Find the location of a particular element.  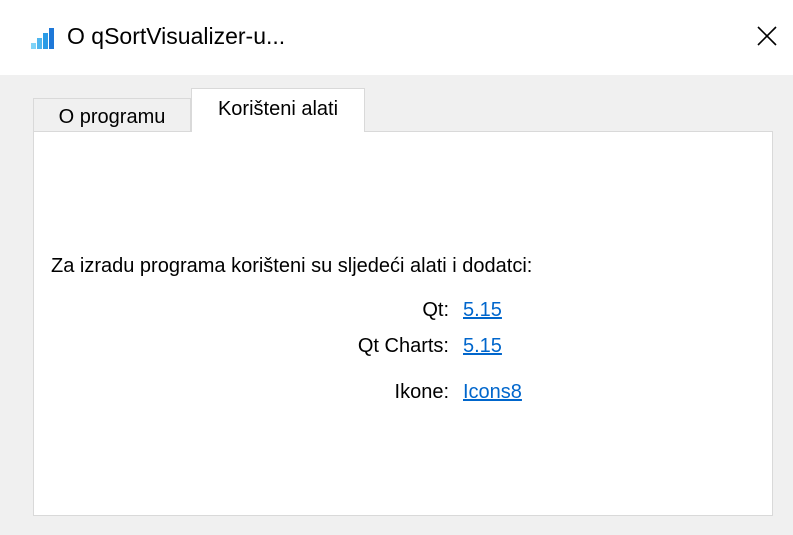

tab-koristeni-alati: Korišteni alati is located at coordinates (278, 110).